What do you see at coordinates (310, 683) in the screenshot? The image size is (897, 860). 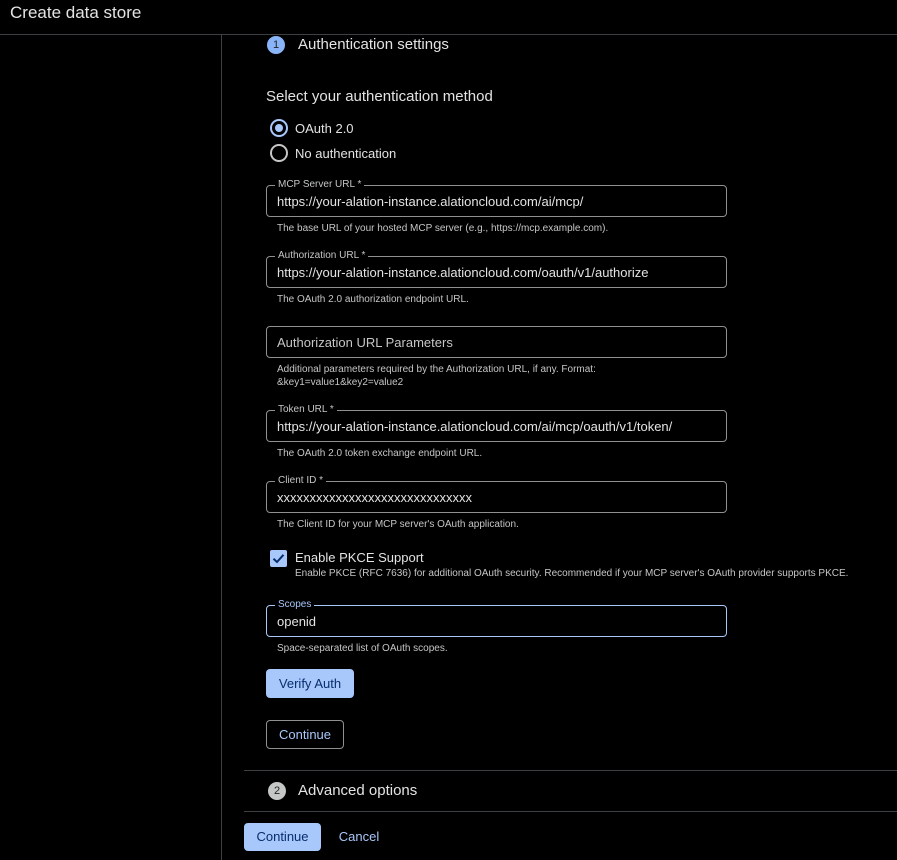 I see `verify-auth-button: Verify Auth` at bounding box center [310, 683].